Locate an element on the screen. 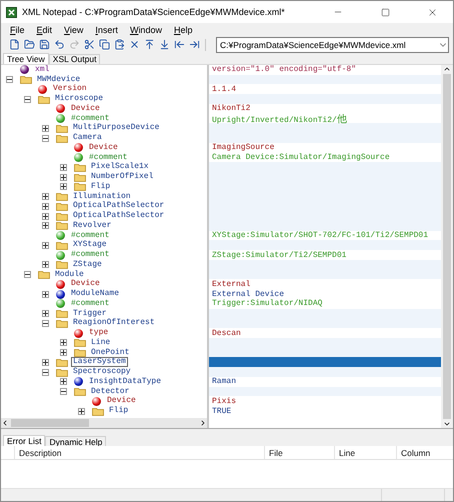  node-value: Pixis is located at coordinates (224, 401).